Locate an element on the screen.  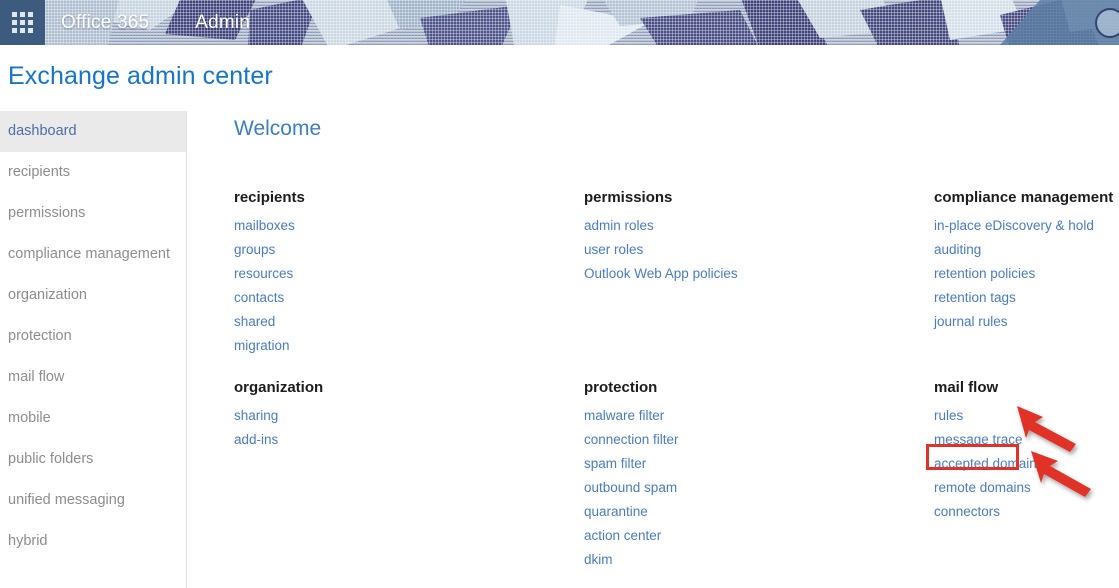
sidebar-item-label: permissions is located at coordinates (47, 213).